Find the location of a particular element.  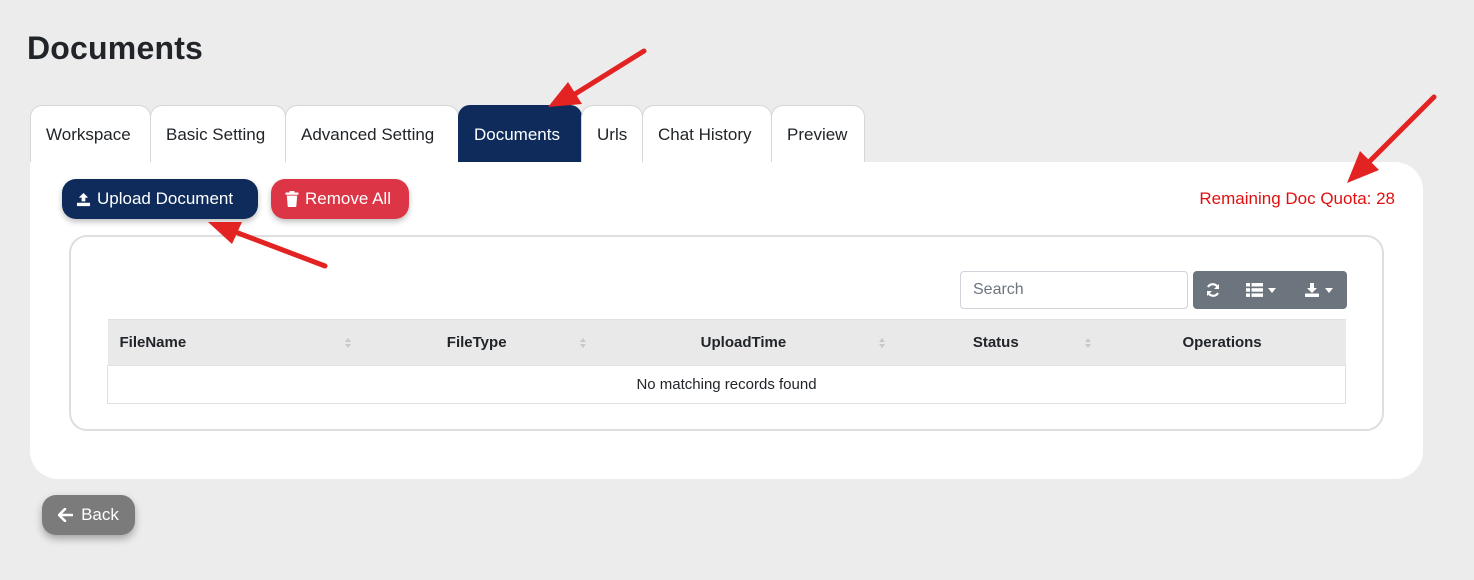

column-header-operations: Operations is located at coordinates (1222, 342).